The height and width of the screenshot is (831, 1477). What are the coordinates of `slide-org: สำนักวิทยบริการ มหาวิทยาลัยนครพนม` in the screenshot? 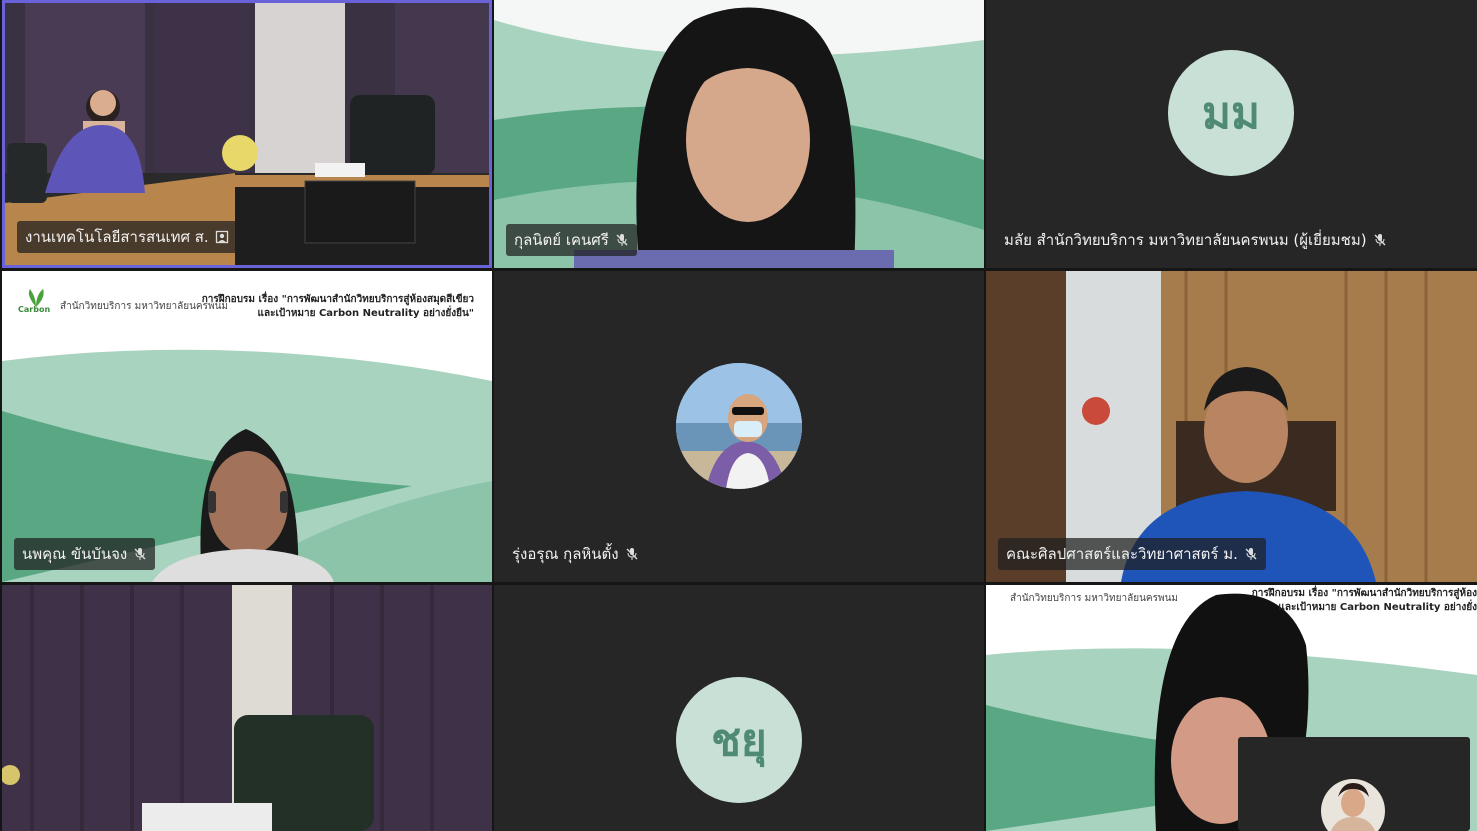 It's located at (1094, 598).